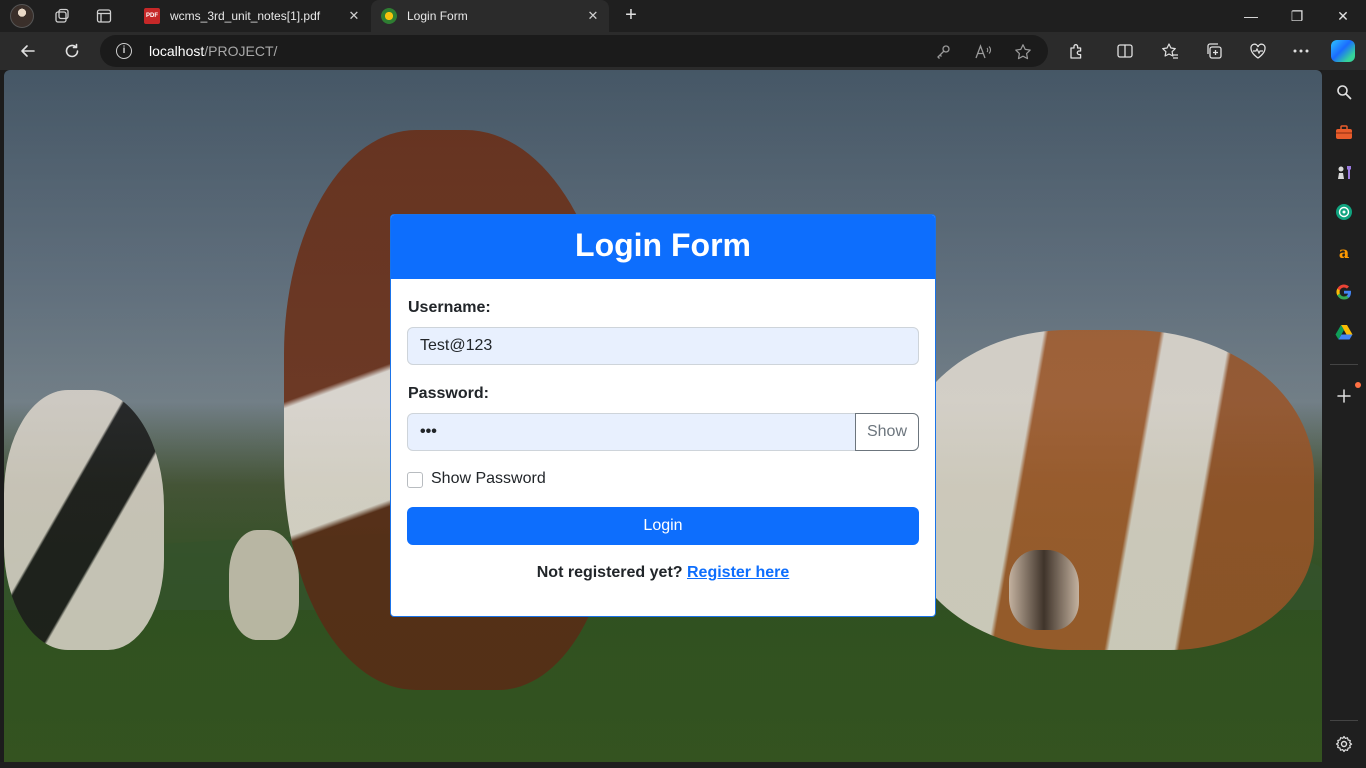 Image resolution: width=1366 pixels, height=768 pixels. What do you see at coordinates (1258, 51) in the screenshot?
I see `browser-essentials-icon` at bounding box center [1258, 51].